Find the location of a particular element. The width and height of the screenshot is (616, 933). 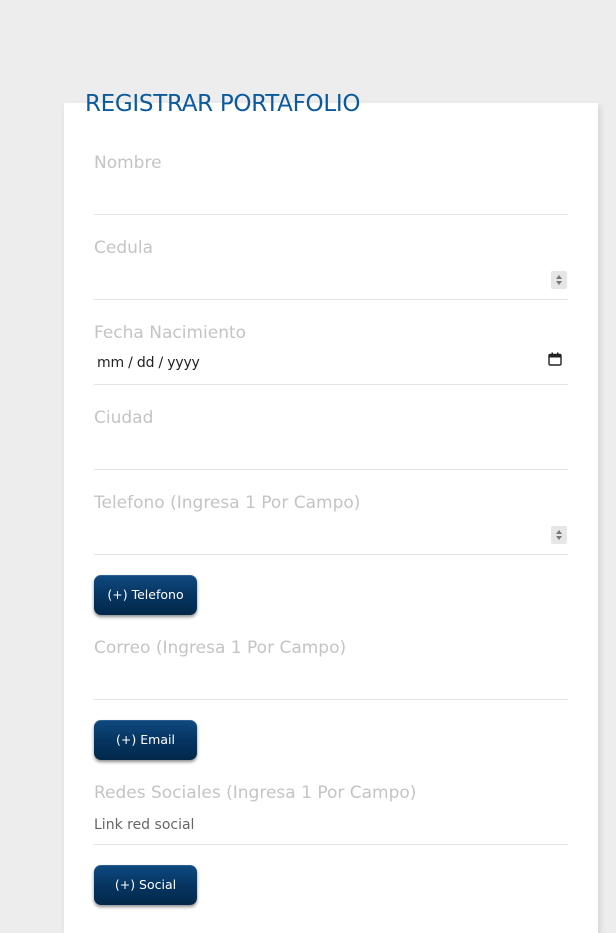

add-telefono-button: (+) Telefono is located at coordinates (145, 595).